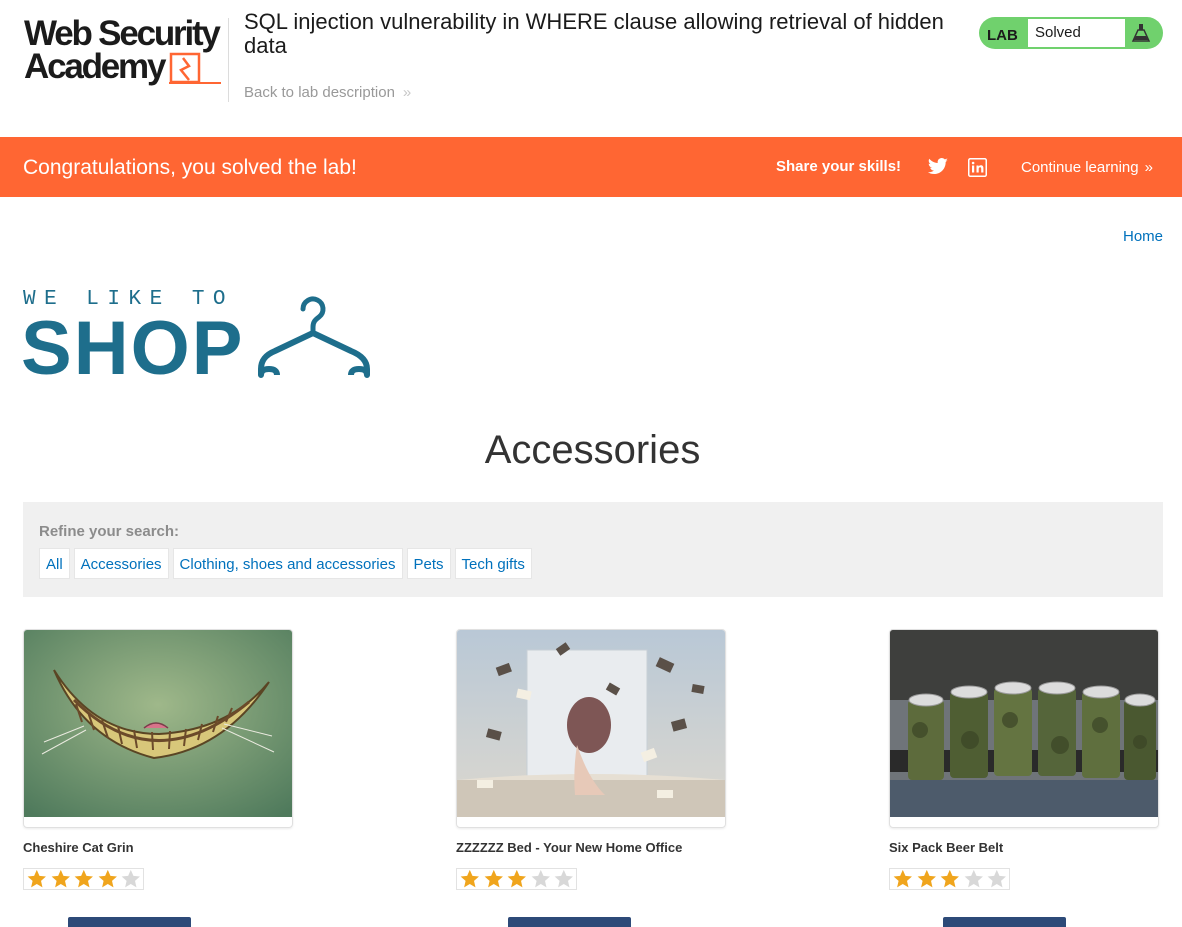 The image size is (1182, 927). I want to click on web-security-academy-logo: Web Security Academy, so click(124, 52).